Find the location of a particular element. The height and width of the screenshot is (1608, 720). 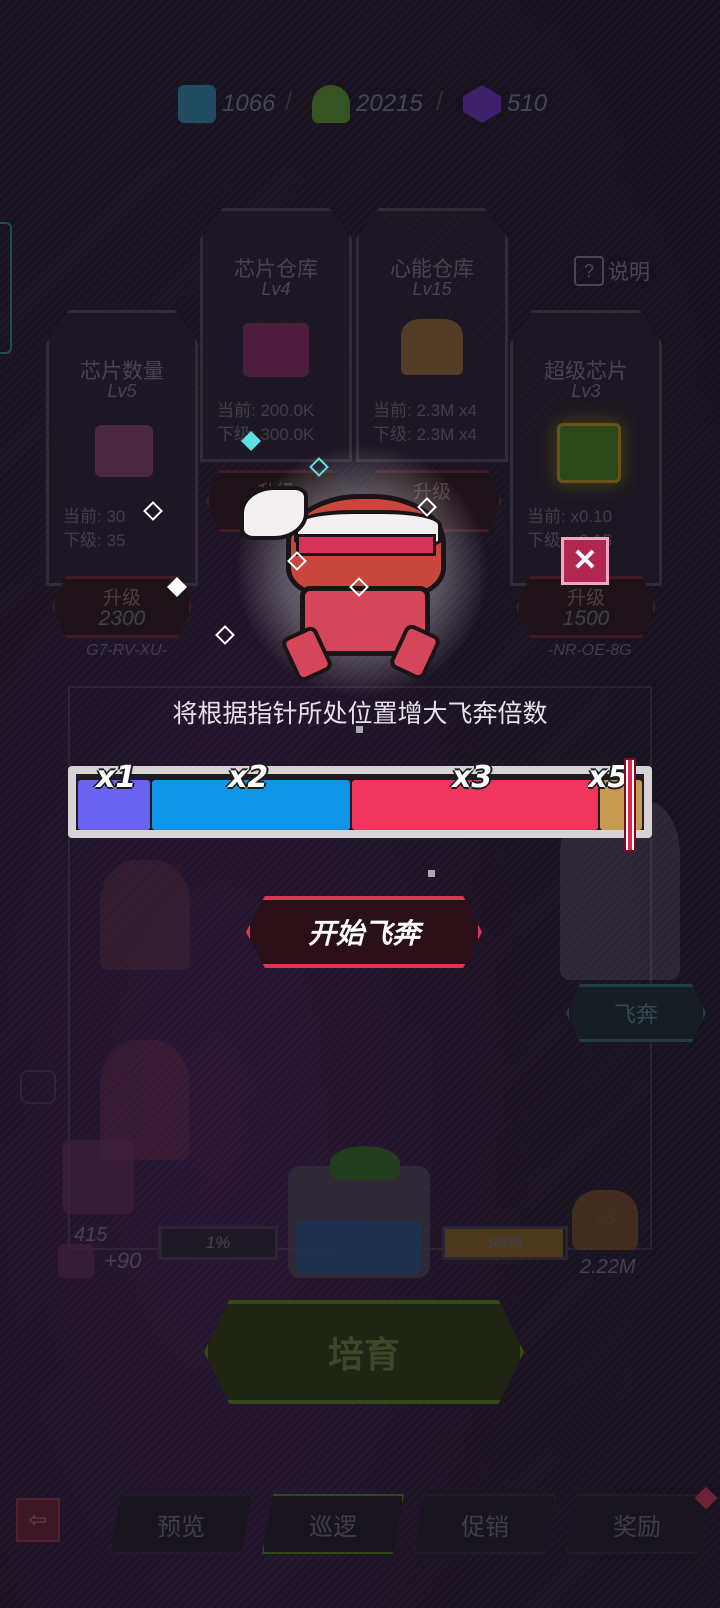

multiplier-label-x2: x2 is located at coordinates (248, 777).